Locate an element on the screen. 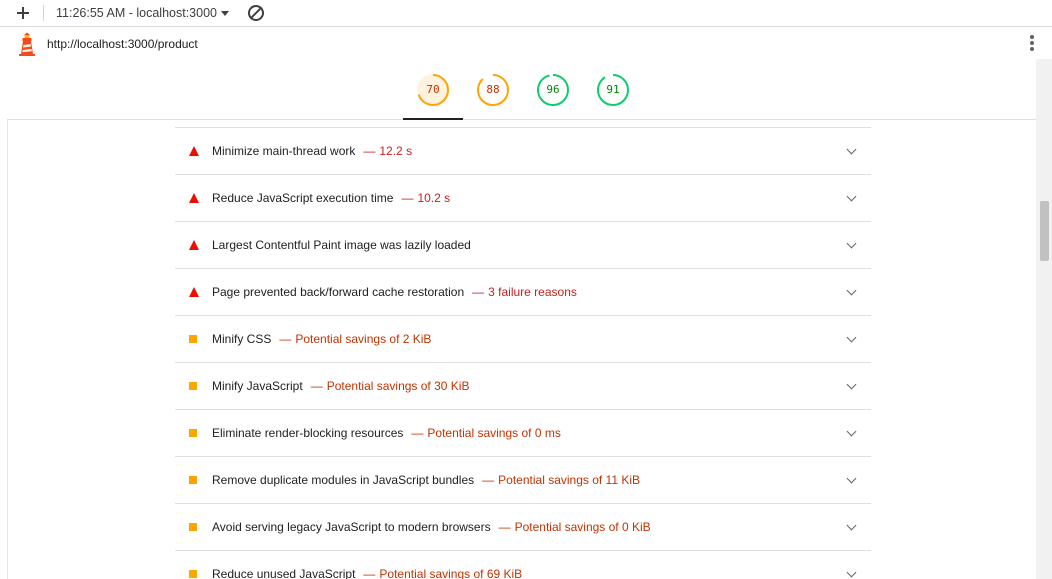  lighthouse-logo is located at coordinates (27, 44).